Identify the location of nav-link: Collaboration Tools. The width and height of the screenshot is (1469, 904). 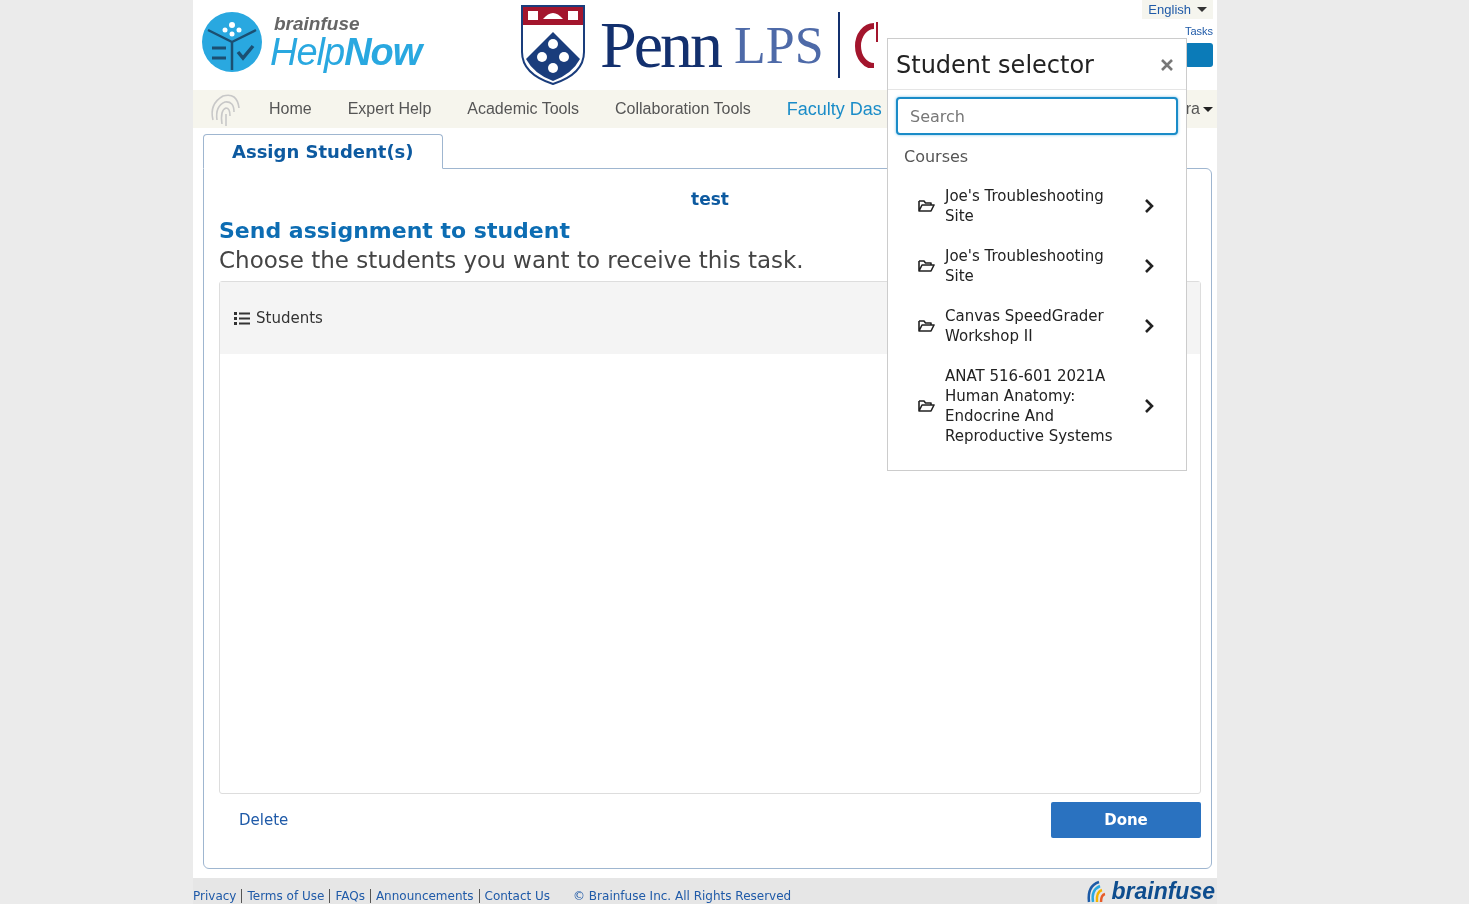
(683, 109).